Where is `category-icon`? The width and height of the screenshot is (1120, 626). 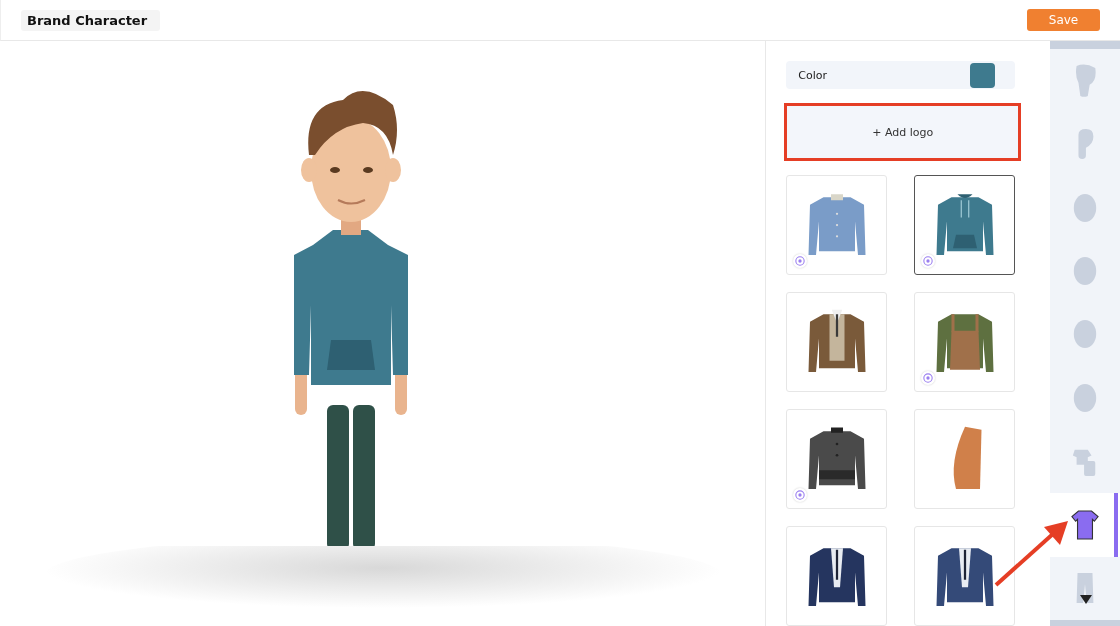 category-icon is located at coordinates (1085, 524).